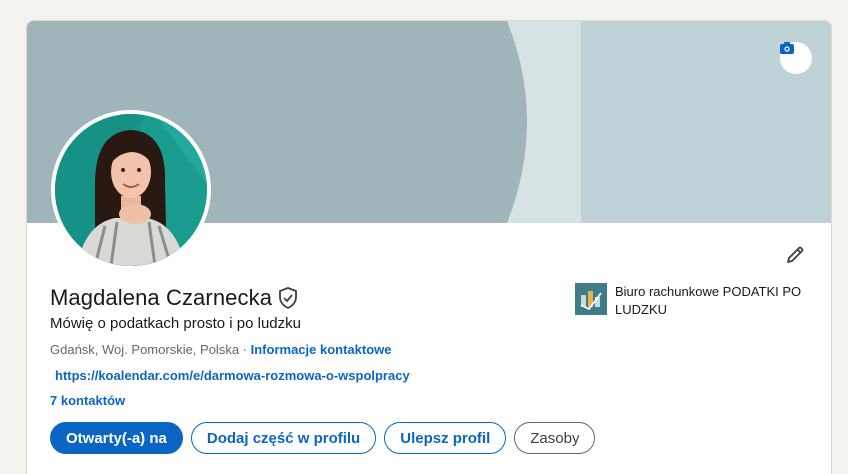 The height and width of the screenshot is (474, 848). Describe the element at coordinates (116, 438) in the screenshot. I see `open-to-button: Otwarty(-a) na` at that location.